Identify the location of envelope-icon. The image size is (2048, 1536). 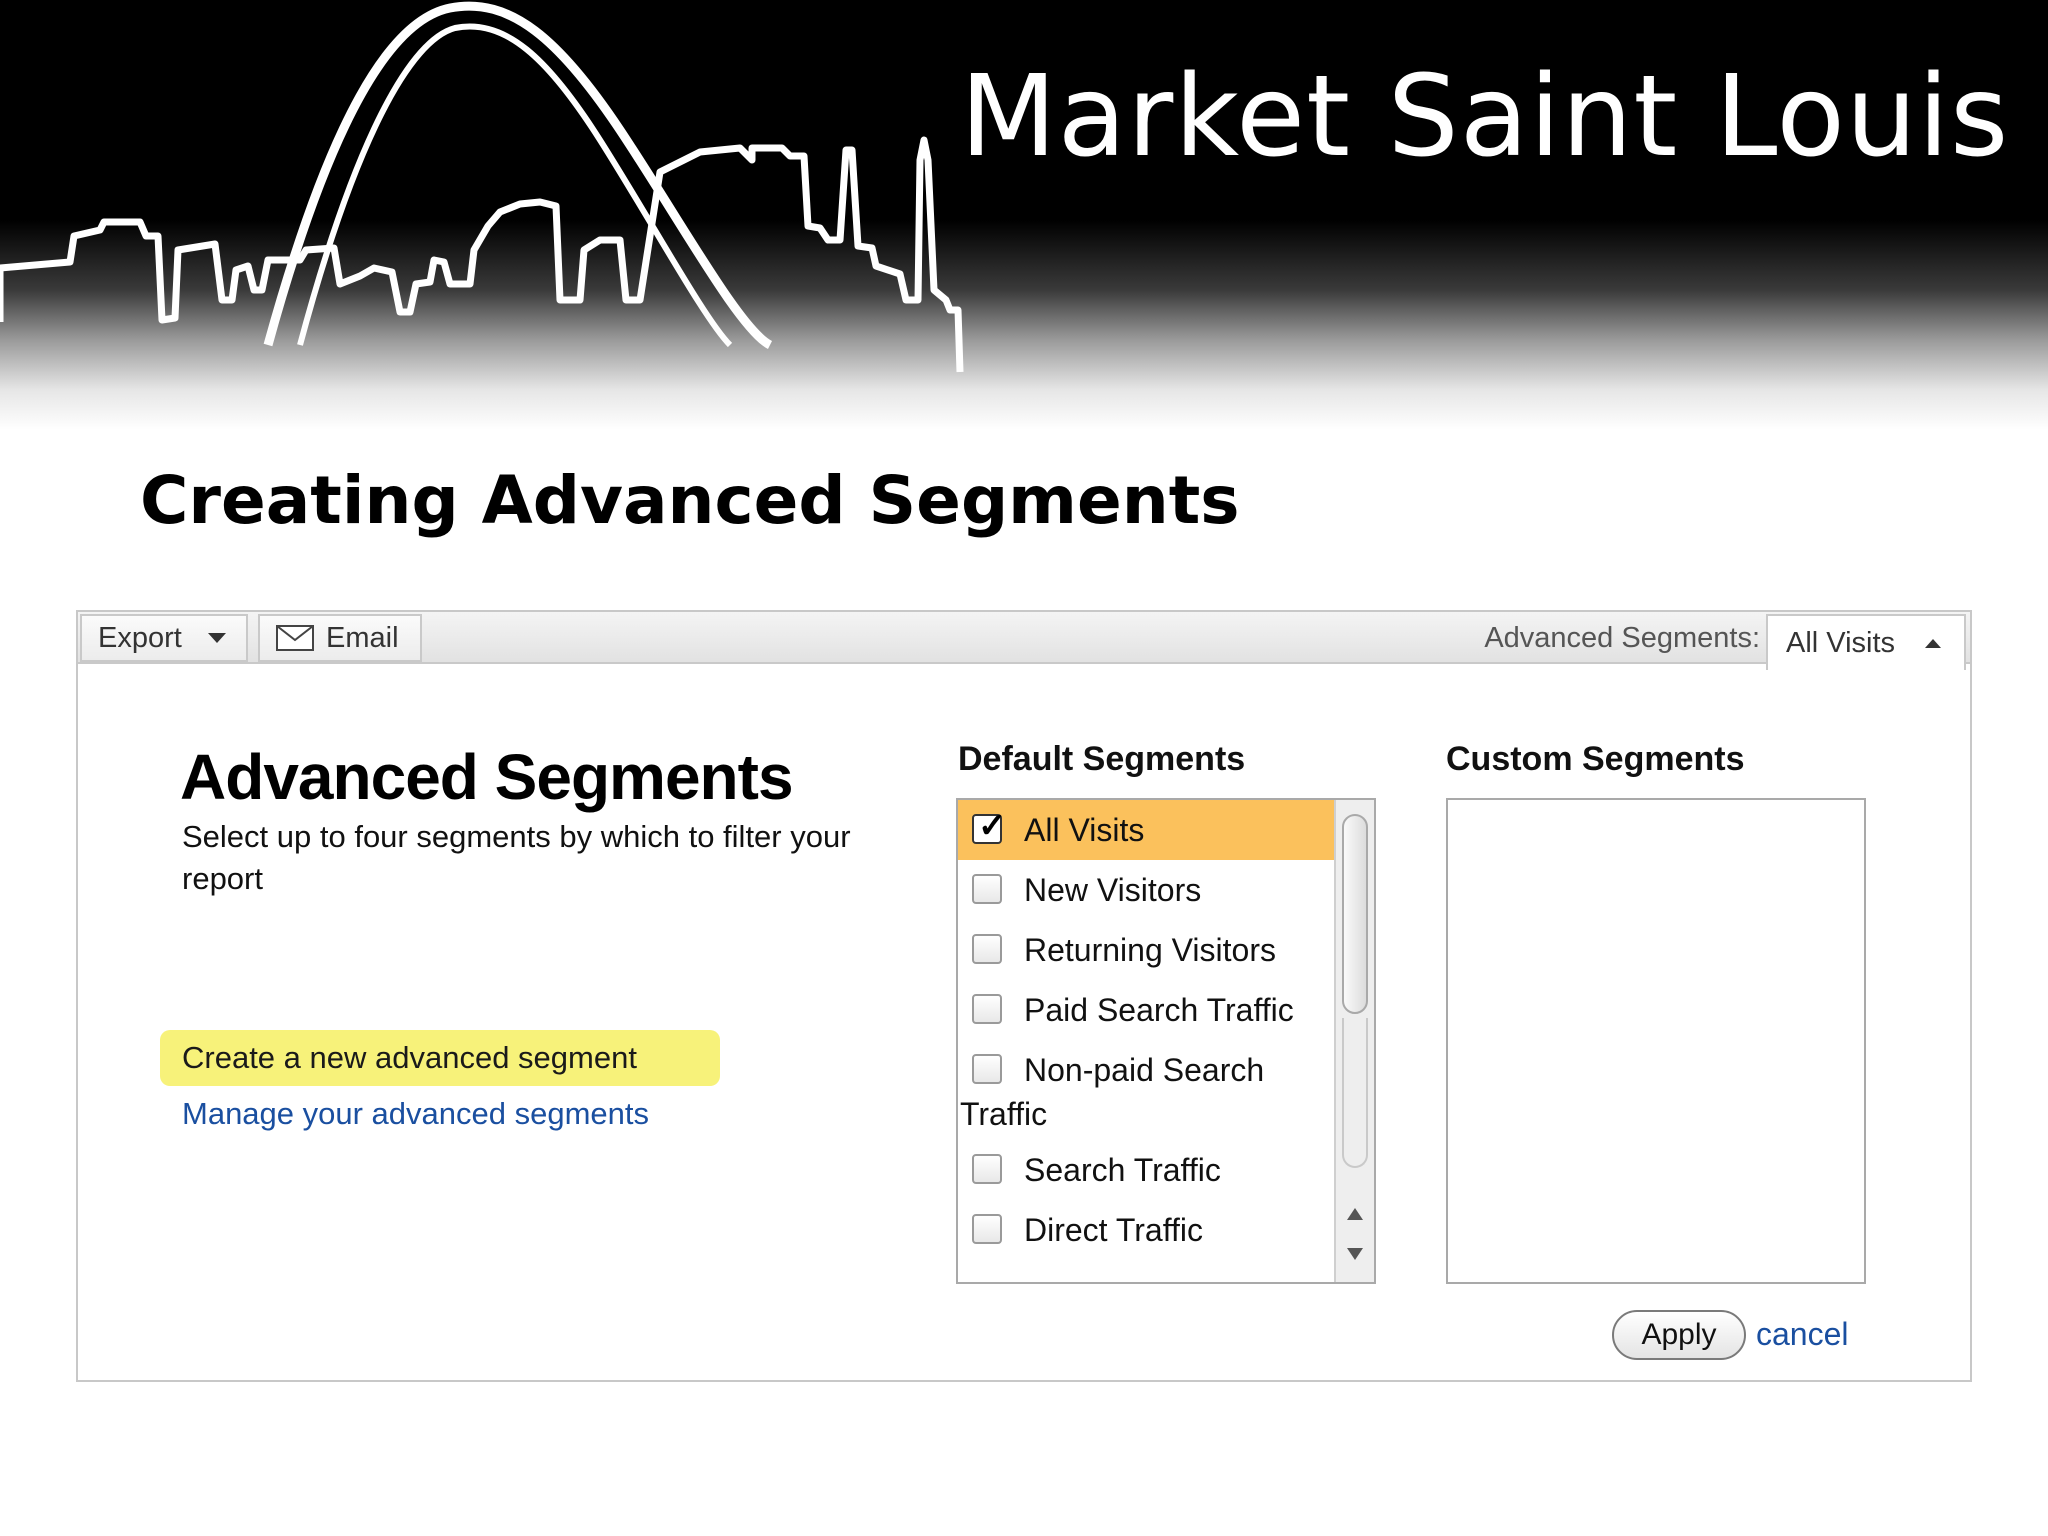
(295, 638).